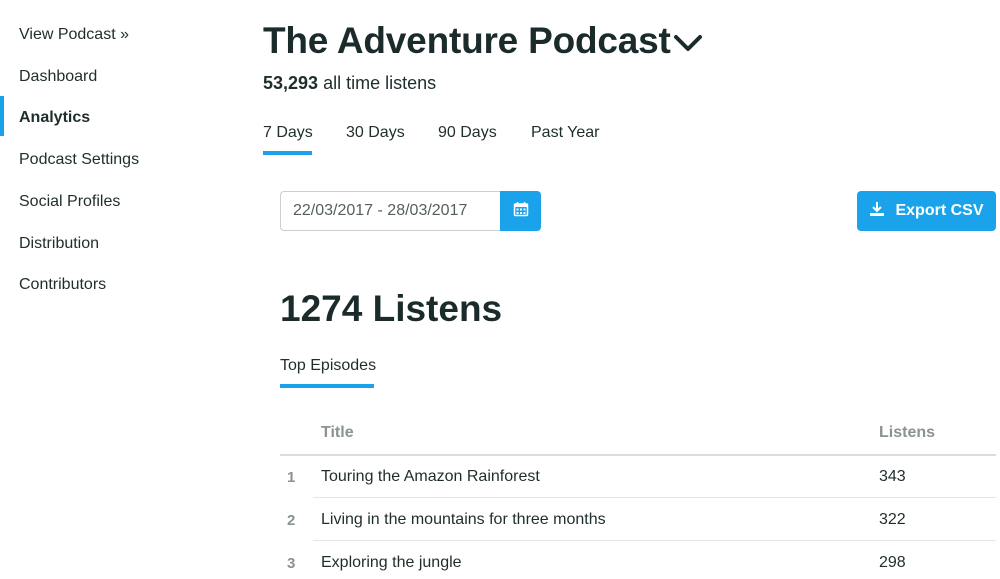  What do you see at coordinates (291, 83) in the screenshot?
I see `all-time-listens-count: 53,293` at bounding box center [291, 83].